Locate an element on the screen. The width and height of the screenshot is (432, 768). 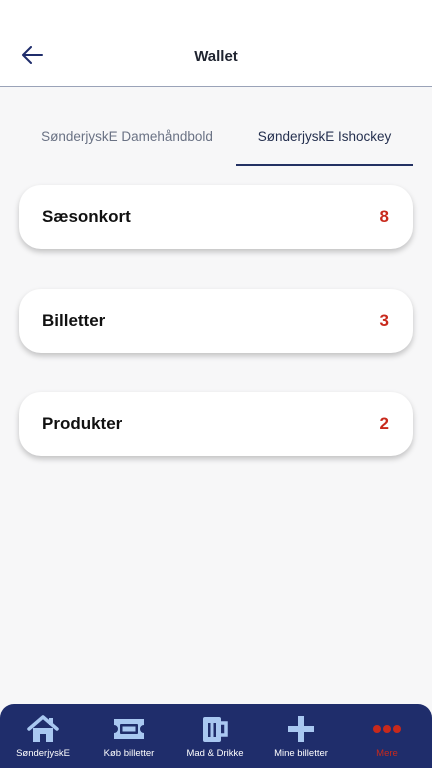
nav-label: Mad & Drikke is located at coordinates (215, 753).